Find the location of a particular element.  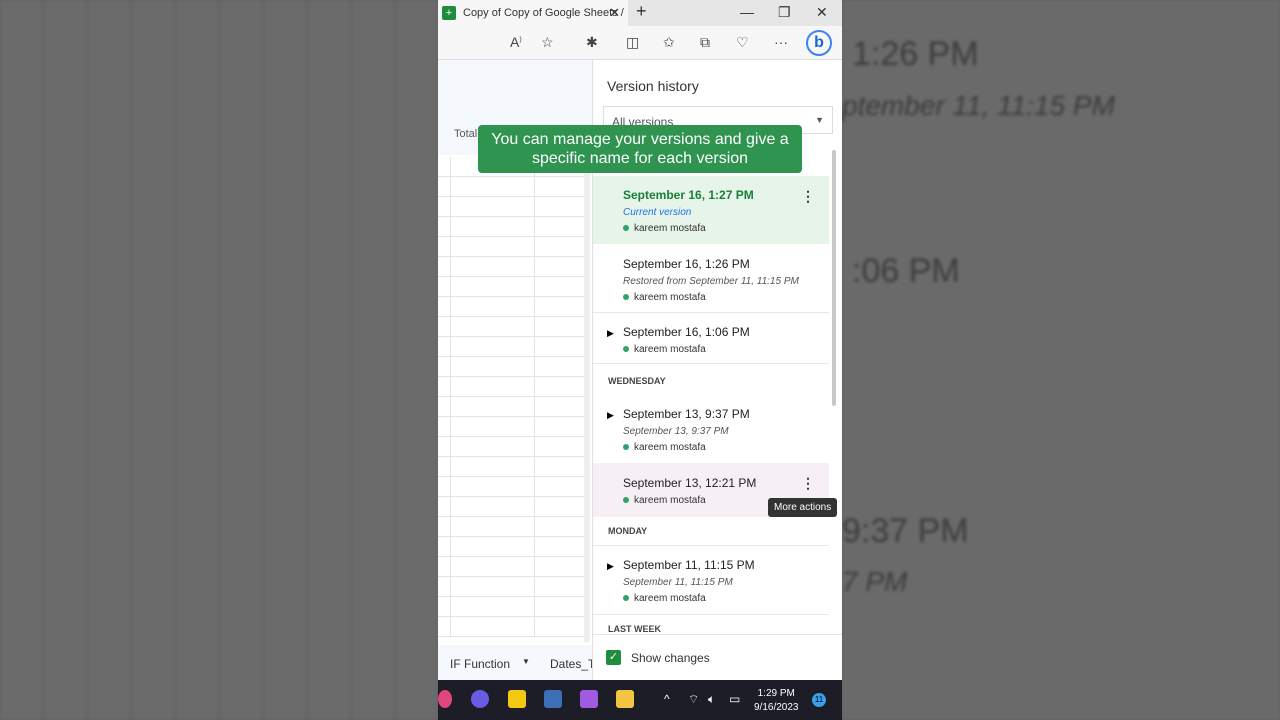

clock-date: 9/16/2023 is located at coordinates (776, 707).